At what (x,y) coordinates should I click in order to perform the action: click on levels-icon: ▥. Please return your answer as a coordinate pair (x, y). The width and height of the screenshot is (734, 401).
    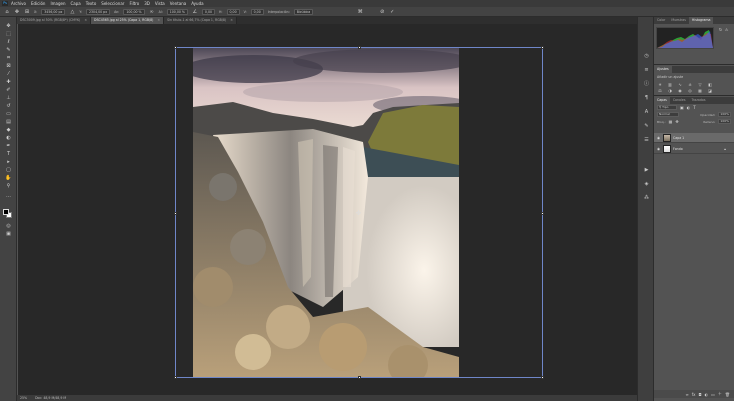
    Looking at the image, I should click on (670, 84).